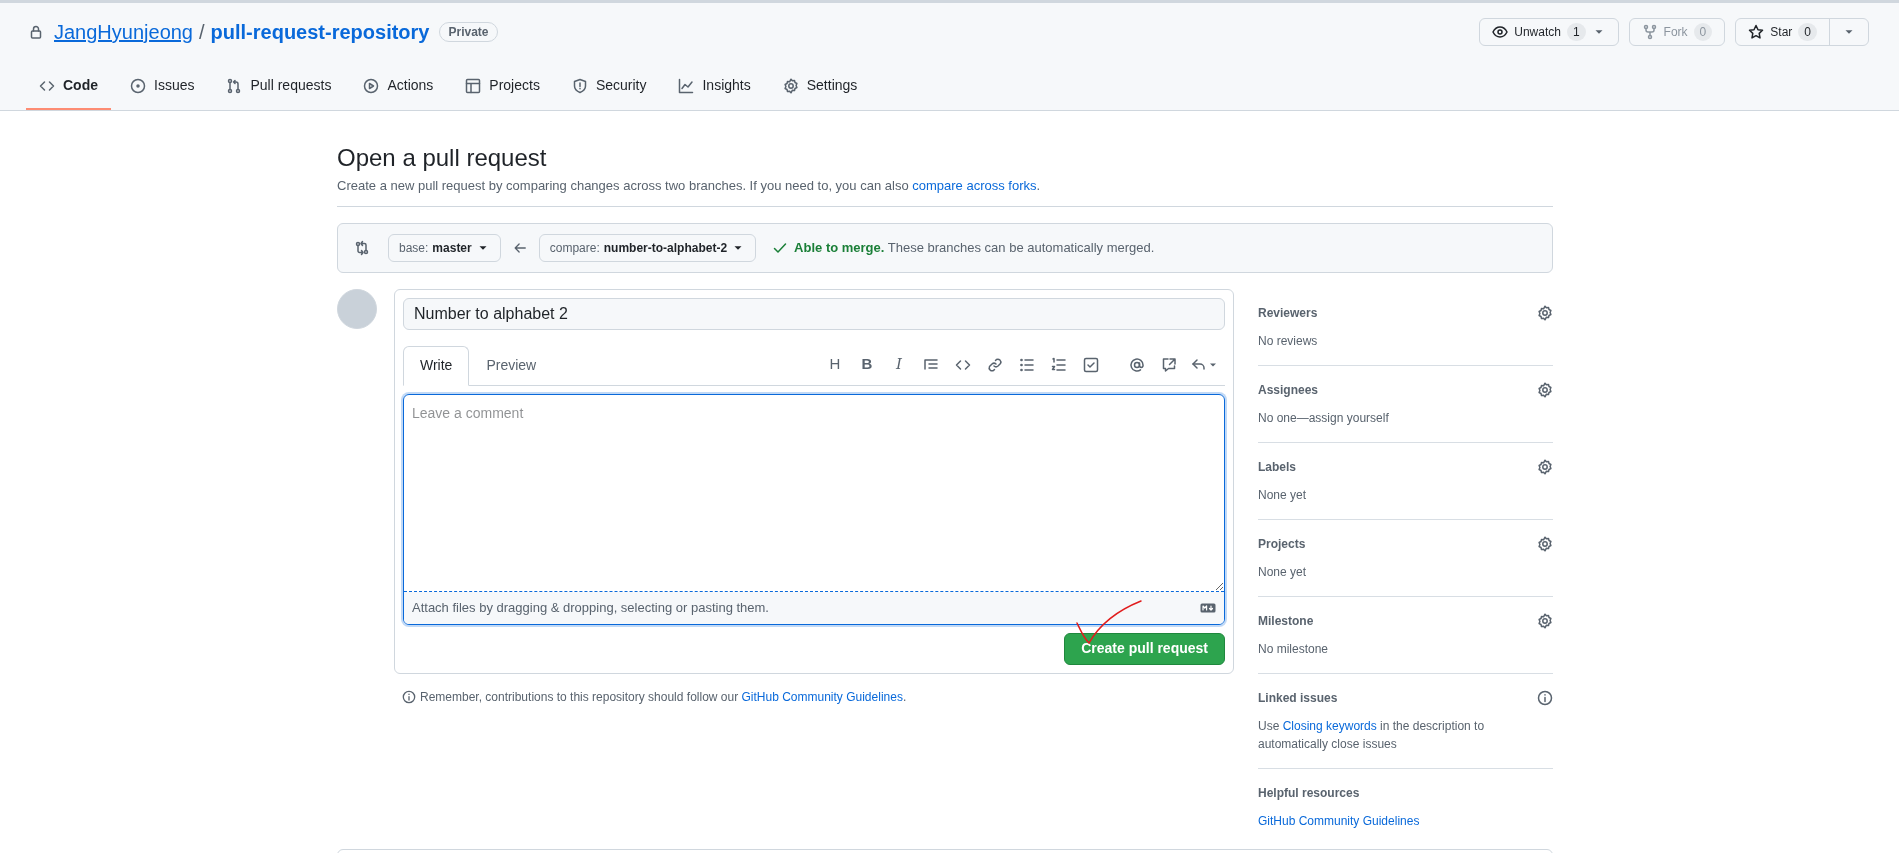 Image resolution: width=1899 pixels, height=853 pixels. What do you see at coordinates (931, 364) in the screenshot?
I see `quote-icon` at bounding box center [931, 364].